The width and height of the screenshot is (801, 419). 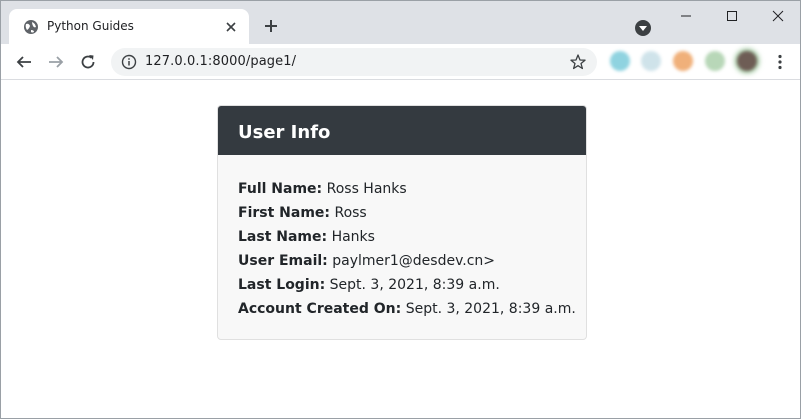 I want to click on tab-python-guides: Python Guides, so click(x=129, y=26).